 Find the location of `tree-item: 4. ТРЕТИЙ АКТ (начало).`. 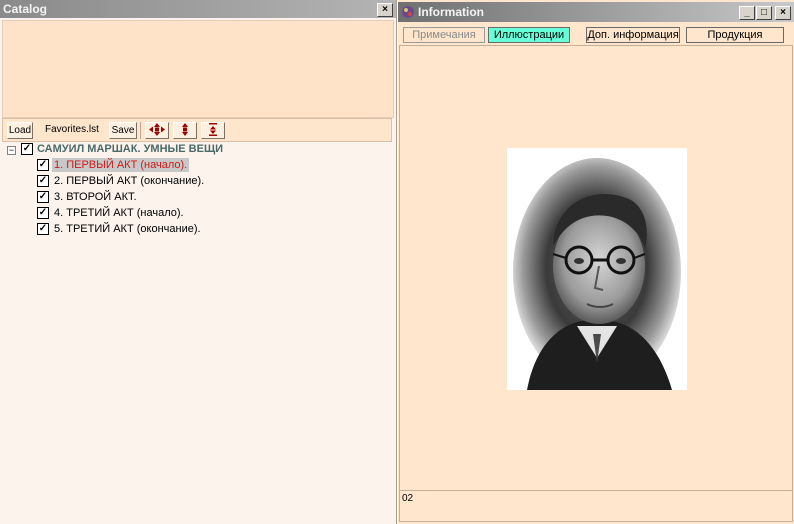

tree-item: 4. ТРЕТИЙ АКТ (начало). is located at coordinates (119, 213).